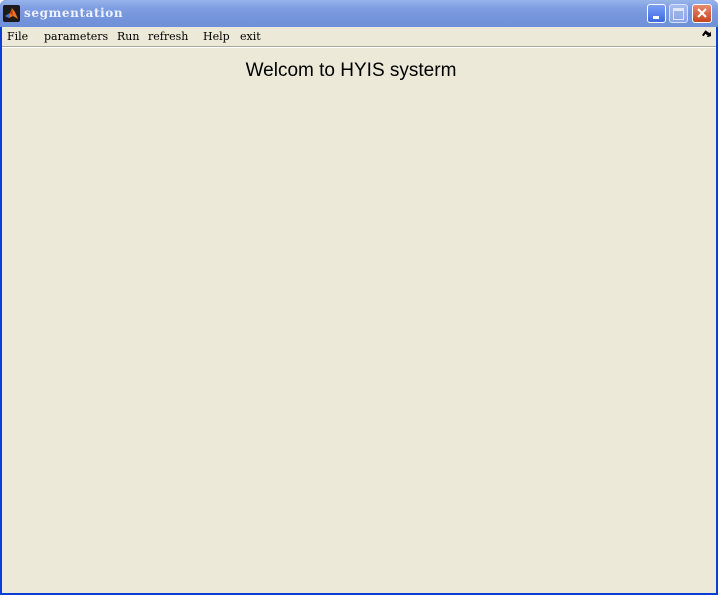  Describe the element at coordinates (250, 36) in the screenshot. I see `menu-exit: exit` at that location.